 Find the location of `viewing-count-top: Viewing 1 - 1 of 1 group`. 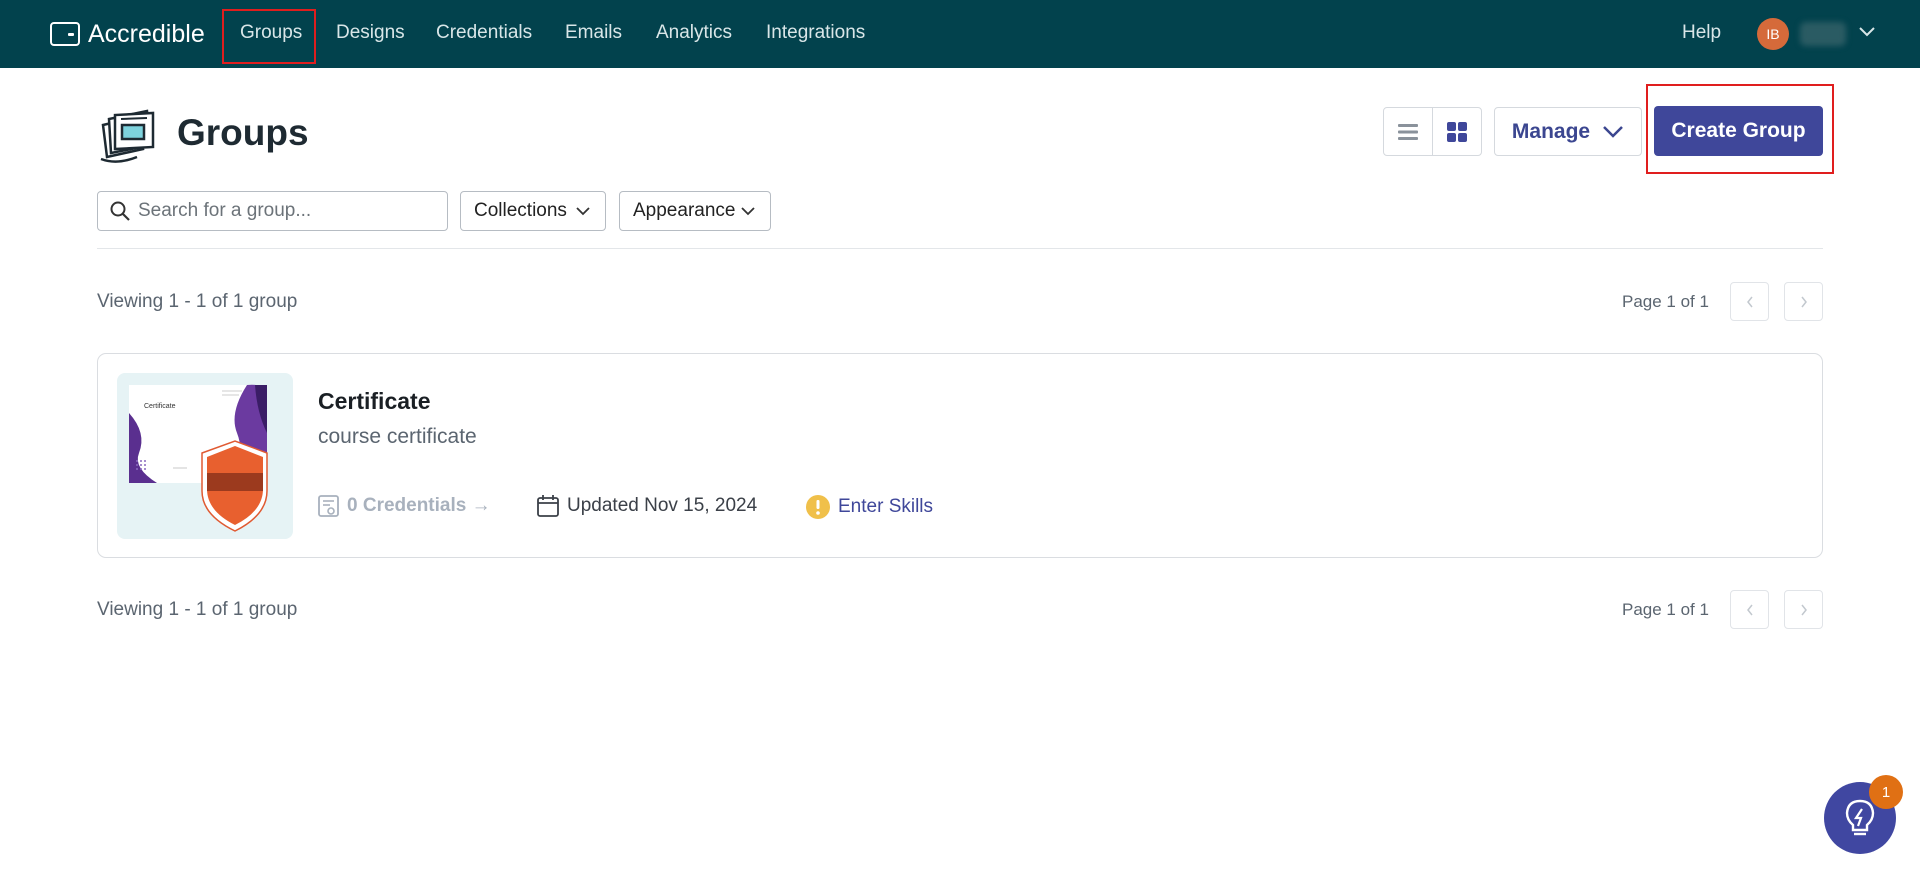

viewing-count-top: Viewing 1 - 1 of 1 group is located at coordinates (197, 301).